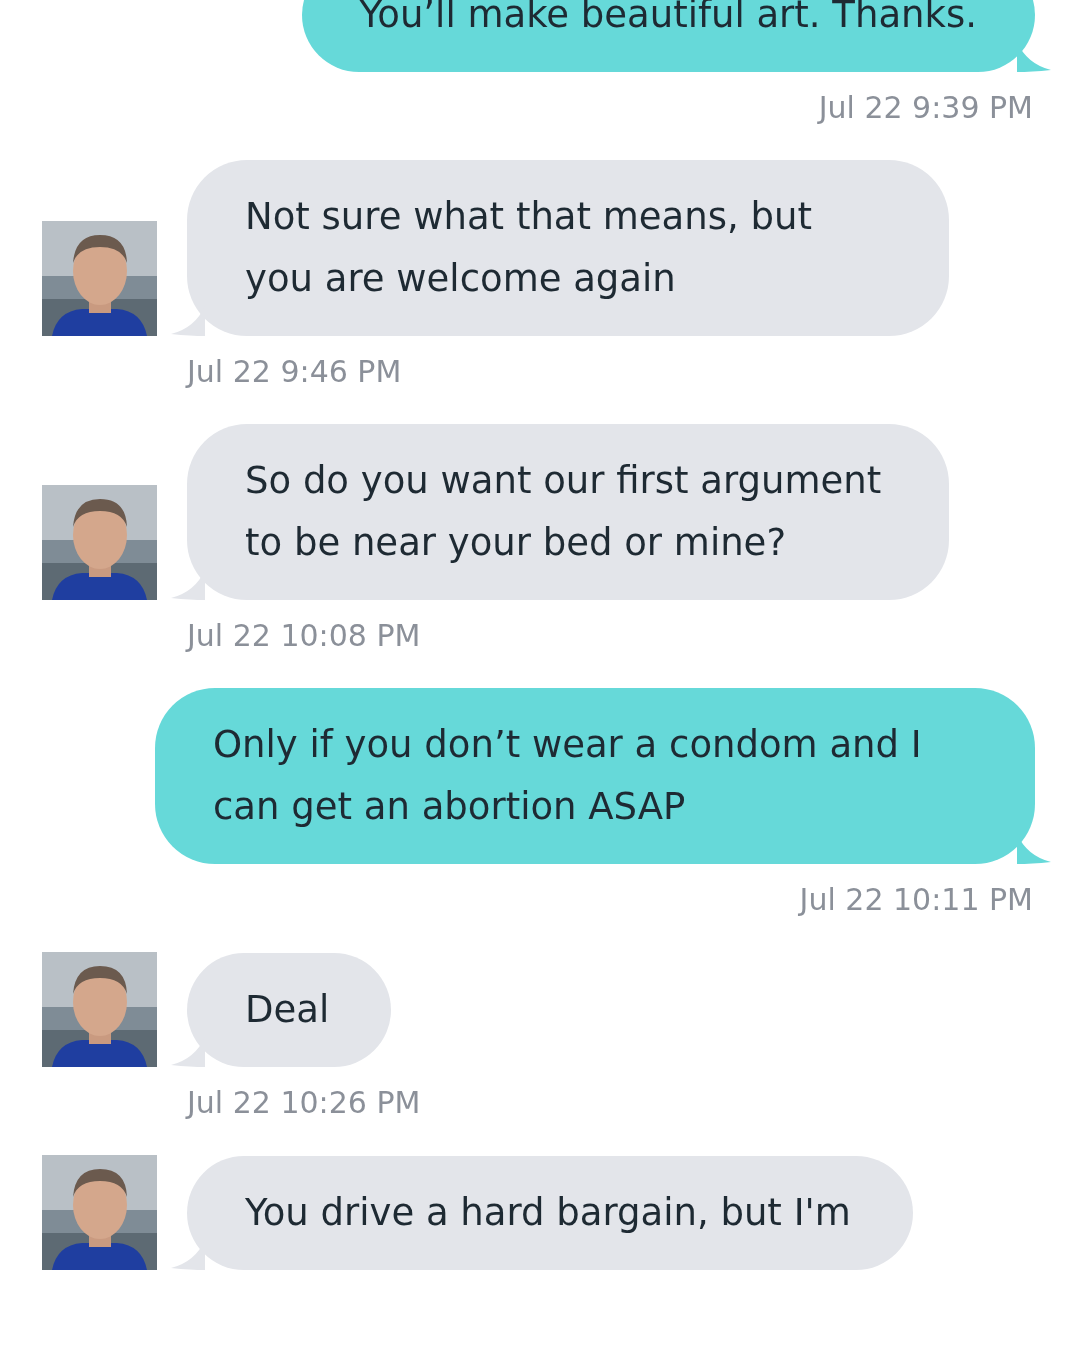 Image resolution: width=1080 pixels, height=1350 pixels. What do you see at coordinates (915, 900) in the screenshot?
I see `message-time: Jul 22 10:11 PM` at bounding box center [915, 900].